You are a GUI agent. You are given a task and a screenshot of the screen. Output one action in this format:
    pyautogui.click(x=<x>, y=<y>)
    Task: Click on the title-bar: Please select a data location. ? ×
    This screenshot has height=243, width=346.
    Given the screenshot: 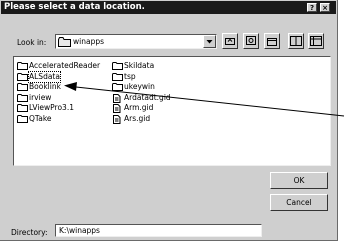 What is the action you would take?
    pyautogui.click(x=168, y=7)
    